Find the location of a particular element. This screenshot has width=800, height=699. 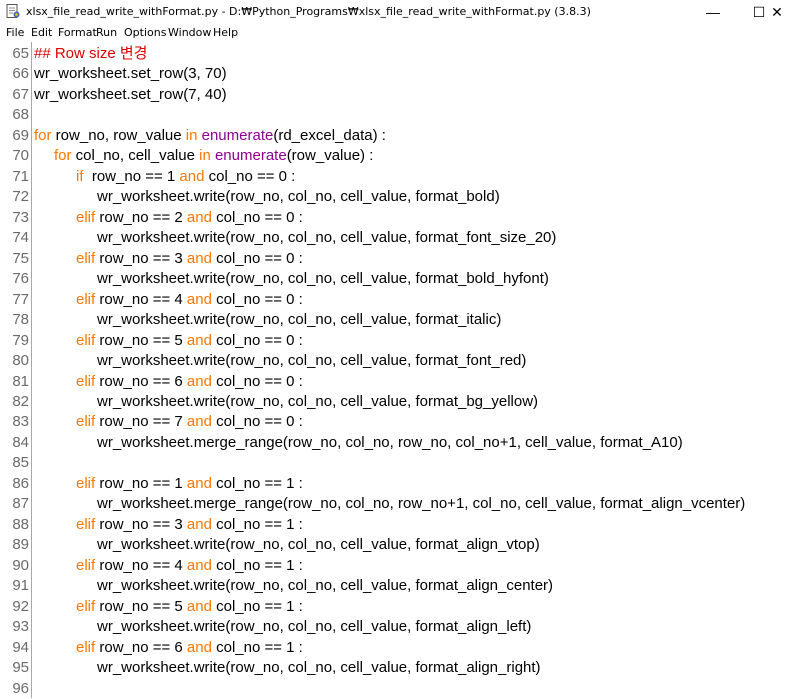

code-line: elif row_no == 2 and col_no == 0 : is located at coordinates (189, 218).